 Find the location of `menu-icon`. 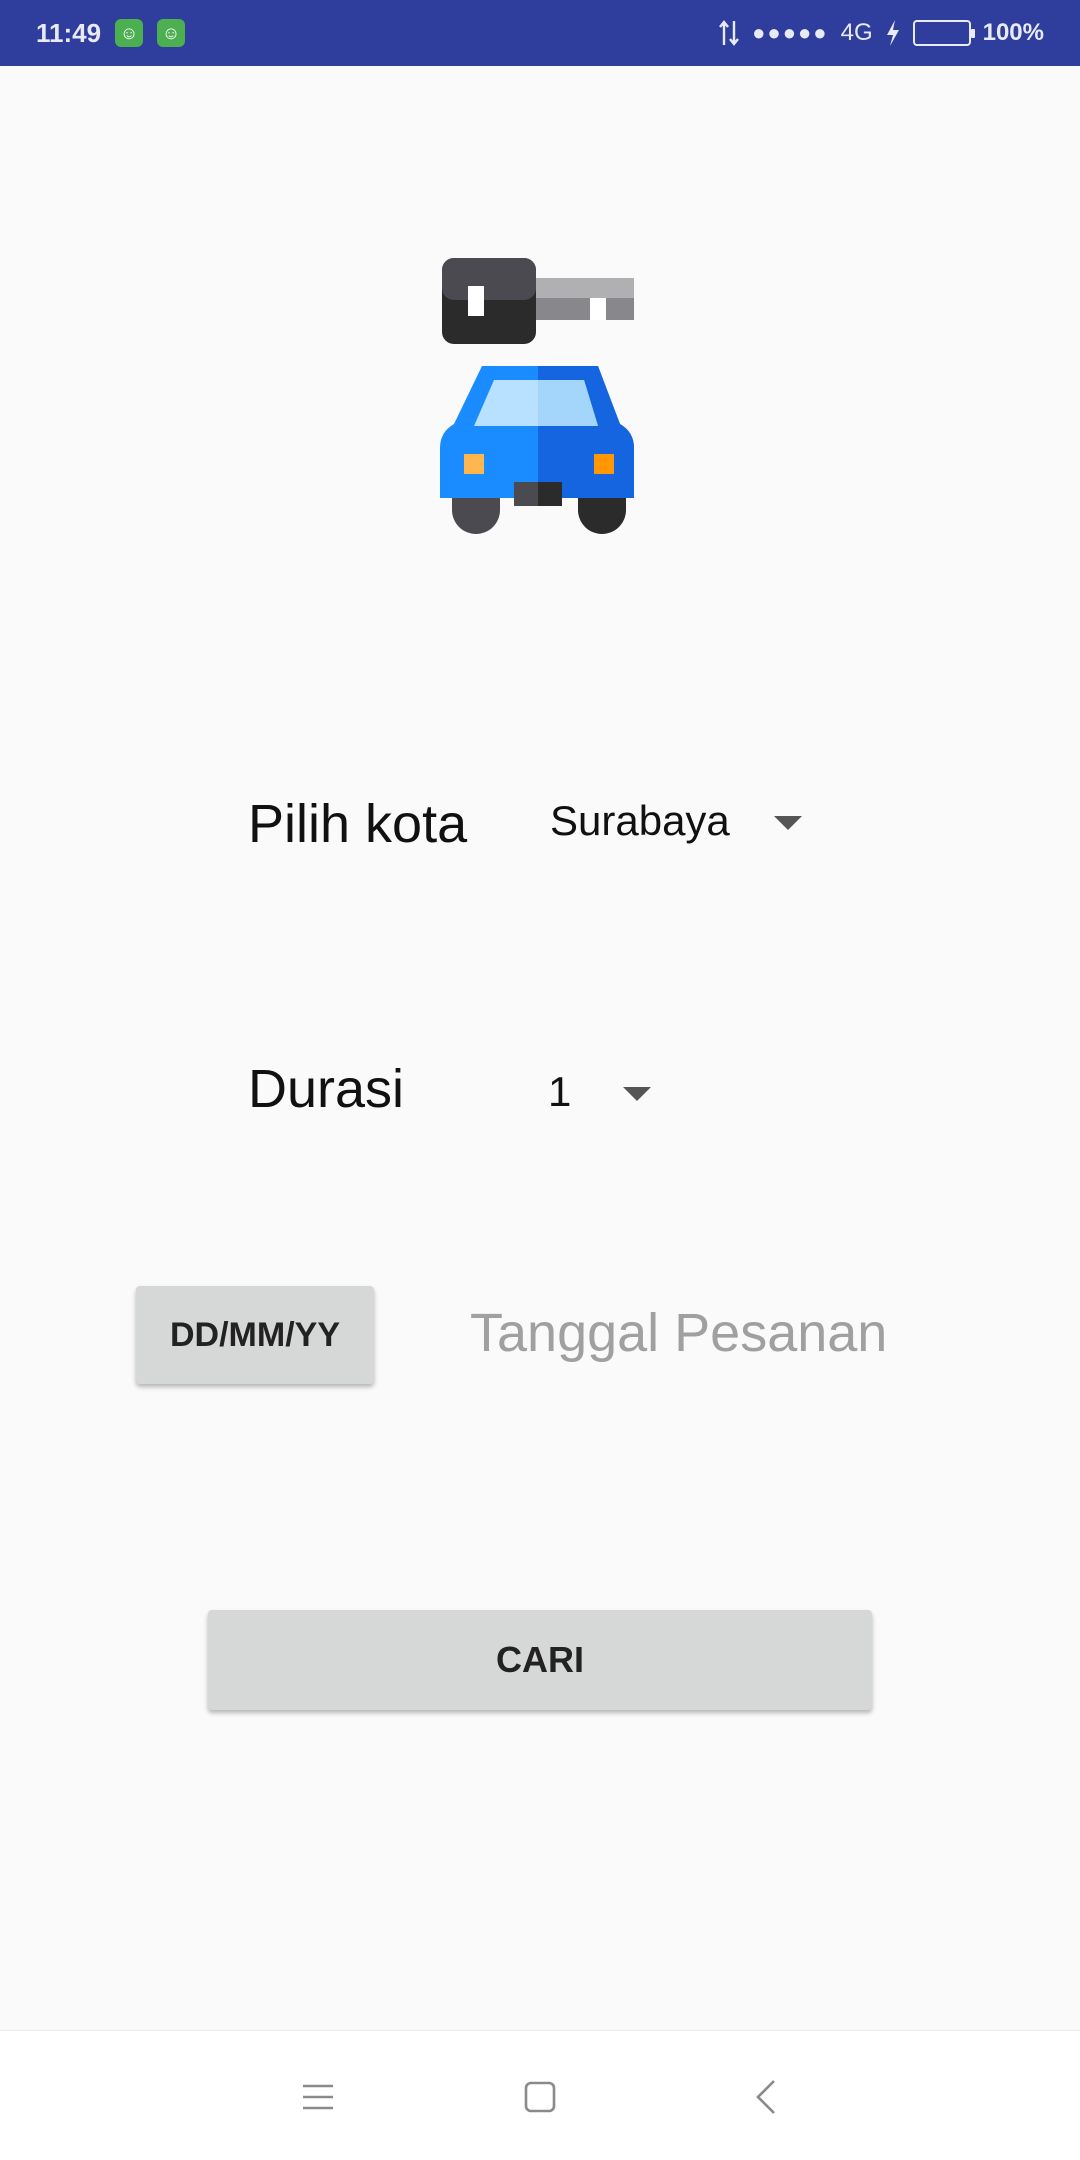

menu-icon is located at coordinates (318, 2097).